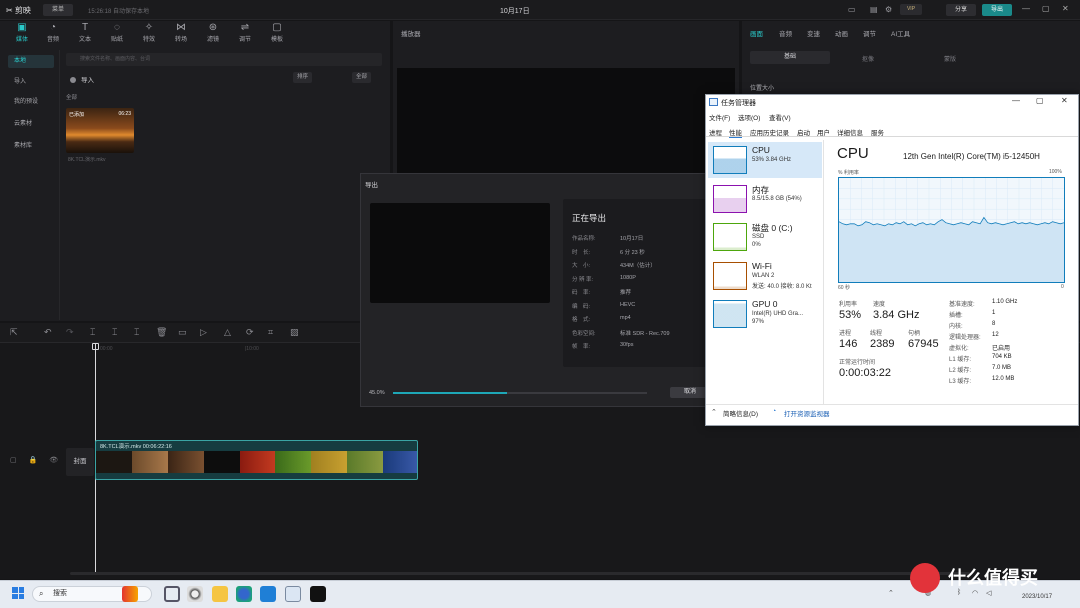 This screenshot has height=608, width=1080. I want to click on import-button: 导入, so click(82, 79).